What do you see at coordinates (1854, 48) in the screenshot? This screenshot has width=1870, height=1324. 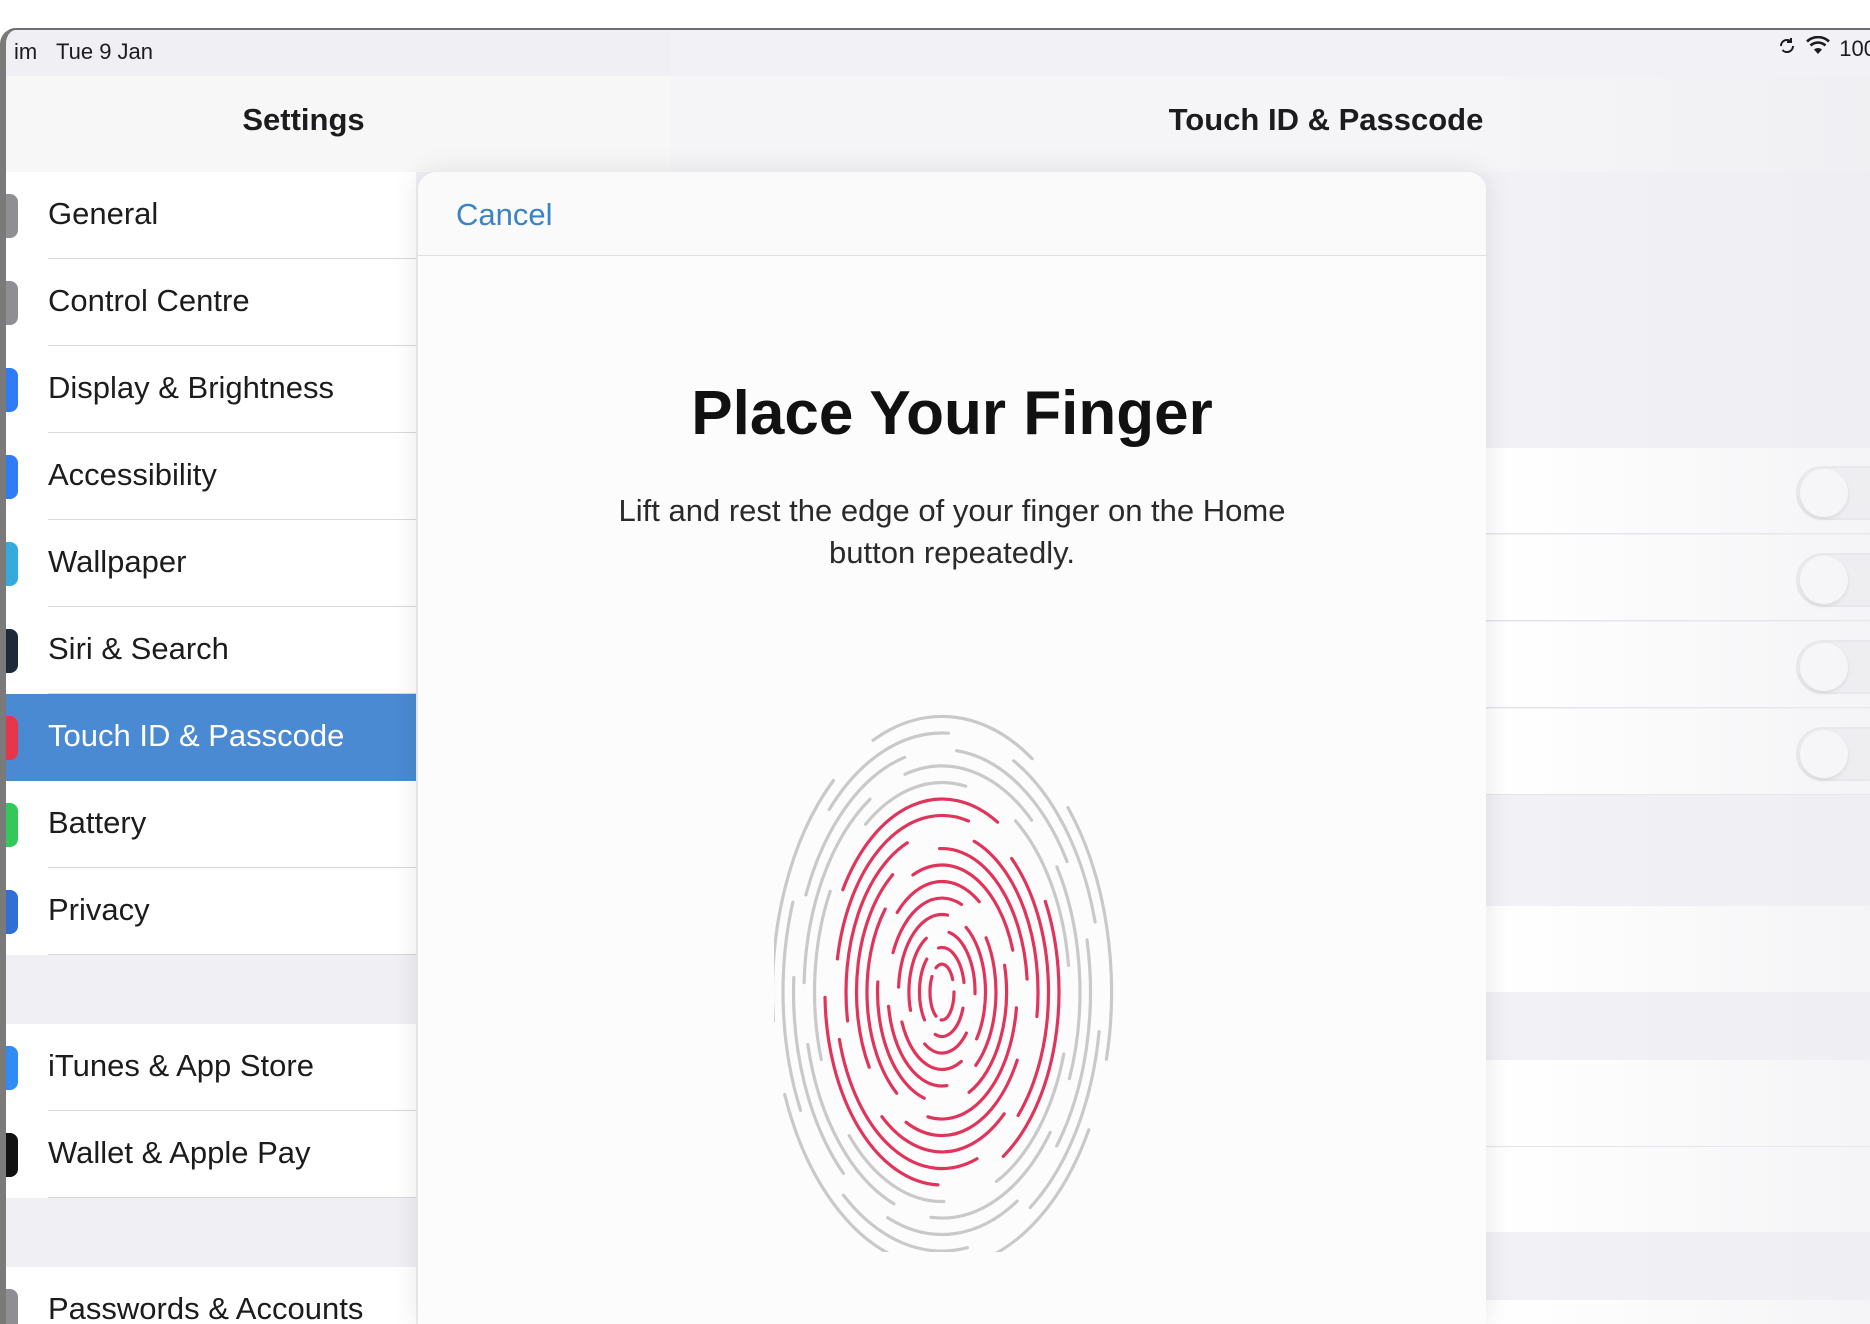 I see `battery-percent: 100` at bounding box center [1854, 48].